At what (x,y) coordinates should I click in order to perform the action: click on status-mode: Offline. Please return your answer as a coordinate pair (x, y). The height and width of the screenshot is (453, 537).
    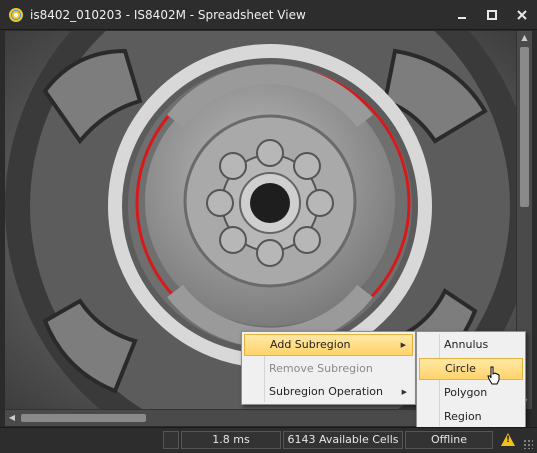
    Looking at the image, I should click on (449, 440).